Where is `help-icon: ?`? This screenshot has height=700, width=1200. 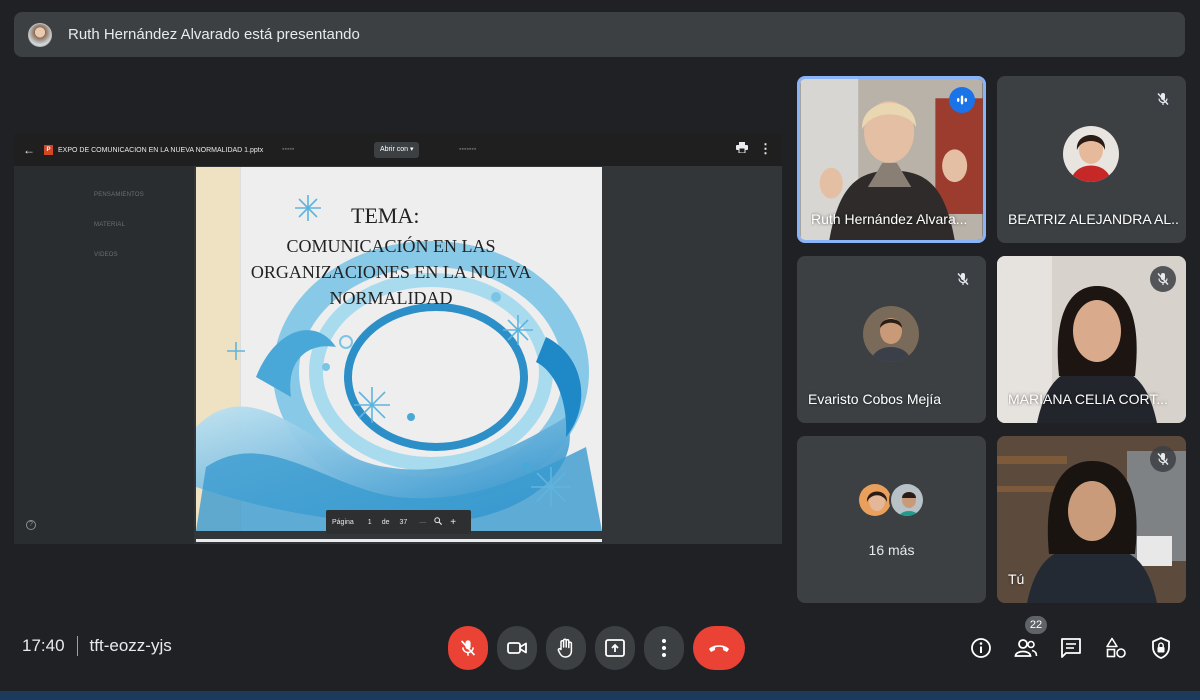
help-icon: ? is located at coordinates (31, 525).